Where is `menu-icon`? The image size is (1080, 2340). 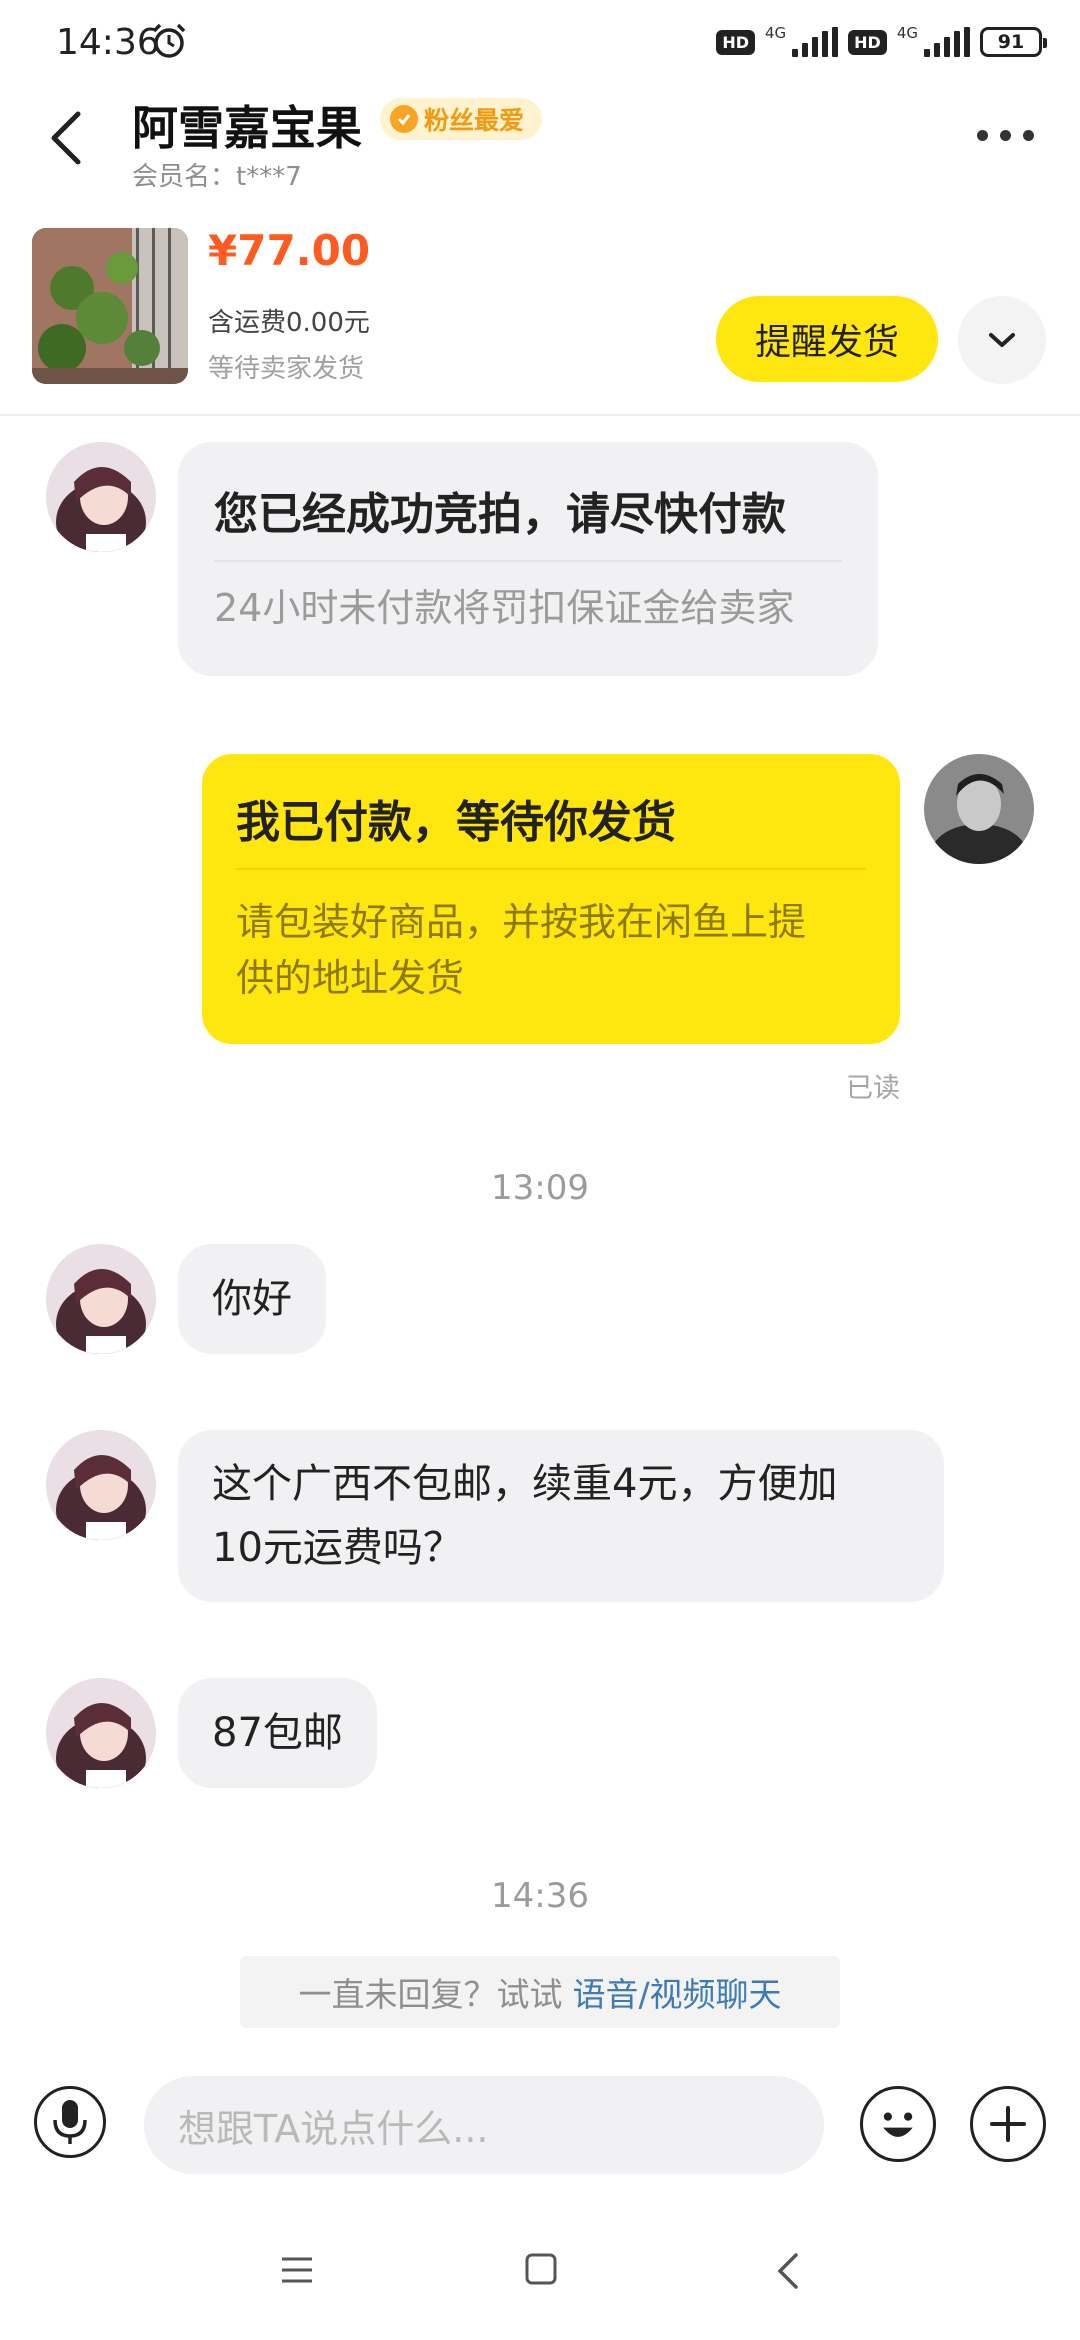 menu-icon is located at coordinates (297, 2270).